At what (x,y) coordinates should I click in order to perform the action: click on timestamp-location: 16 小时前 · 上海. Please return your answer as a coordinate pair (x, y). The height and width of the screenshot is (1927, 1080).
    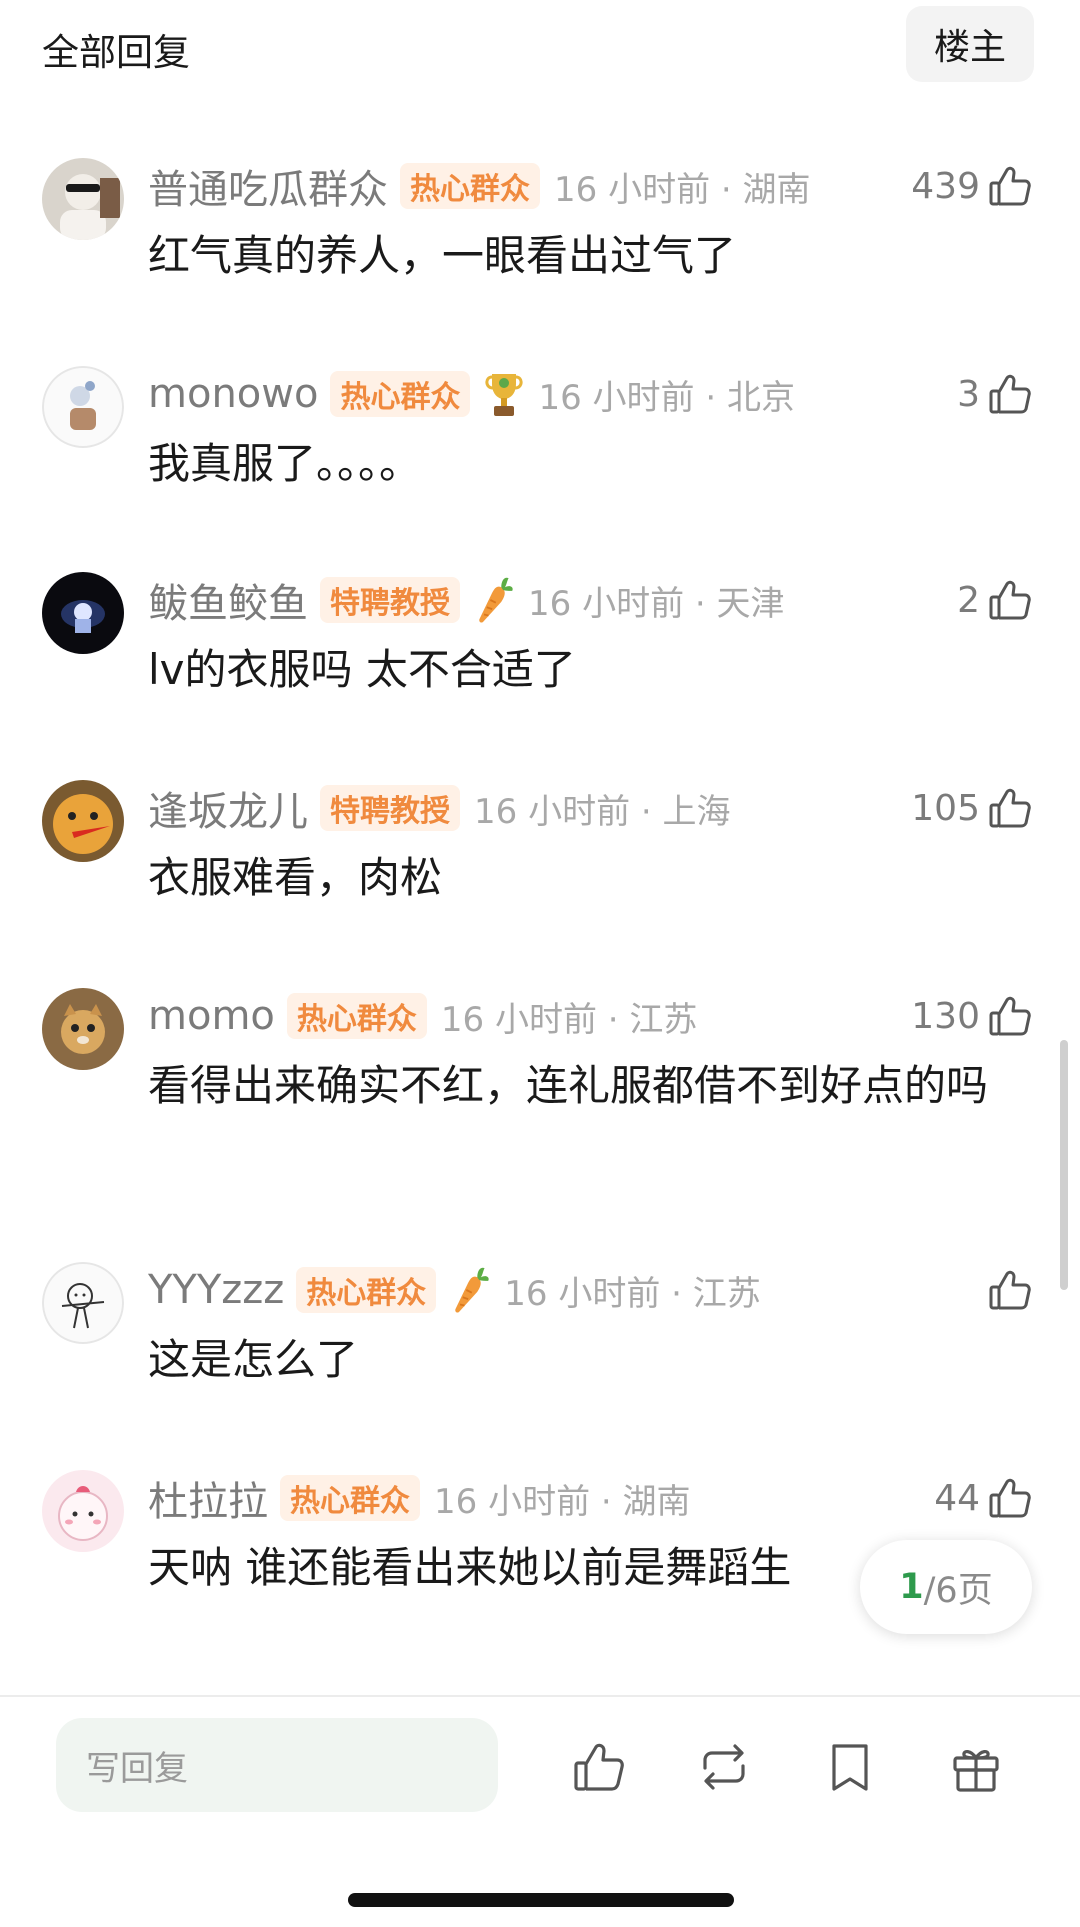
    Looking at the image, I should click on (602, 811).